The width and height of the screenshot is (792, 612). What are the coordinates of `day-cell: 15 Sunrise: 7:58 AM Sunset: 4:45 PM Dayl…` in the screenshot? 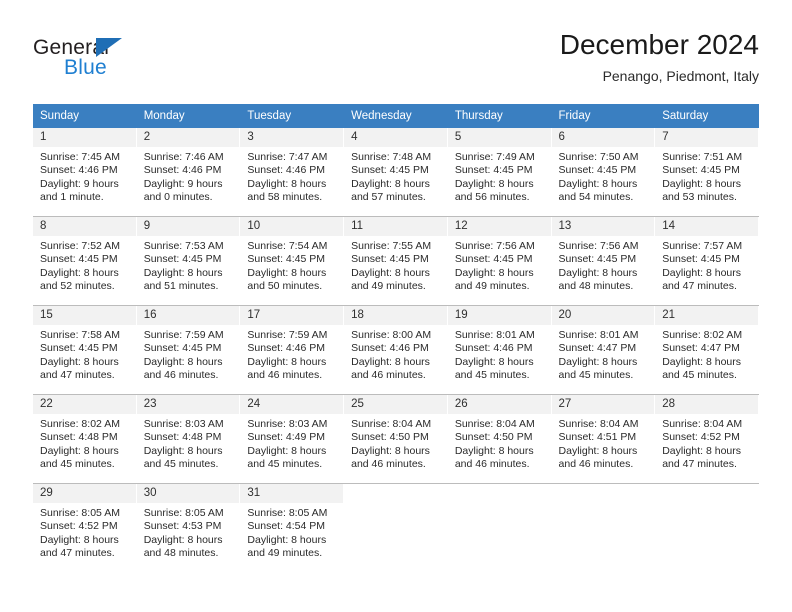 It's located at (85, 350).